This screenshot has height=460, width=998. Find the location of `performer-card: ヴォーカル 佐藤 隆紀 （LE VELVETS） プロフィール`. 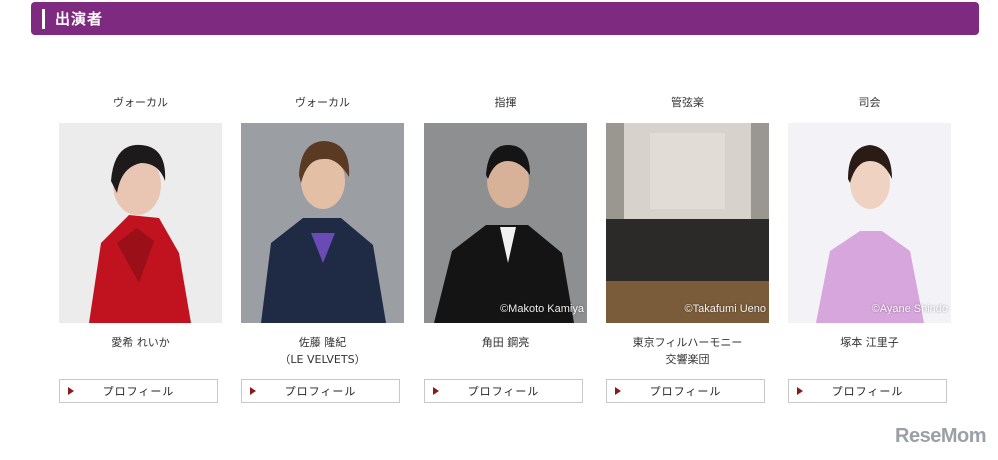

performer-card: ヴォーカル 佐藤 隆紀 （LE VELVETS） プロフィール is located at coordinates (322, 249).